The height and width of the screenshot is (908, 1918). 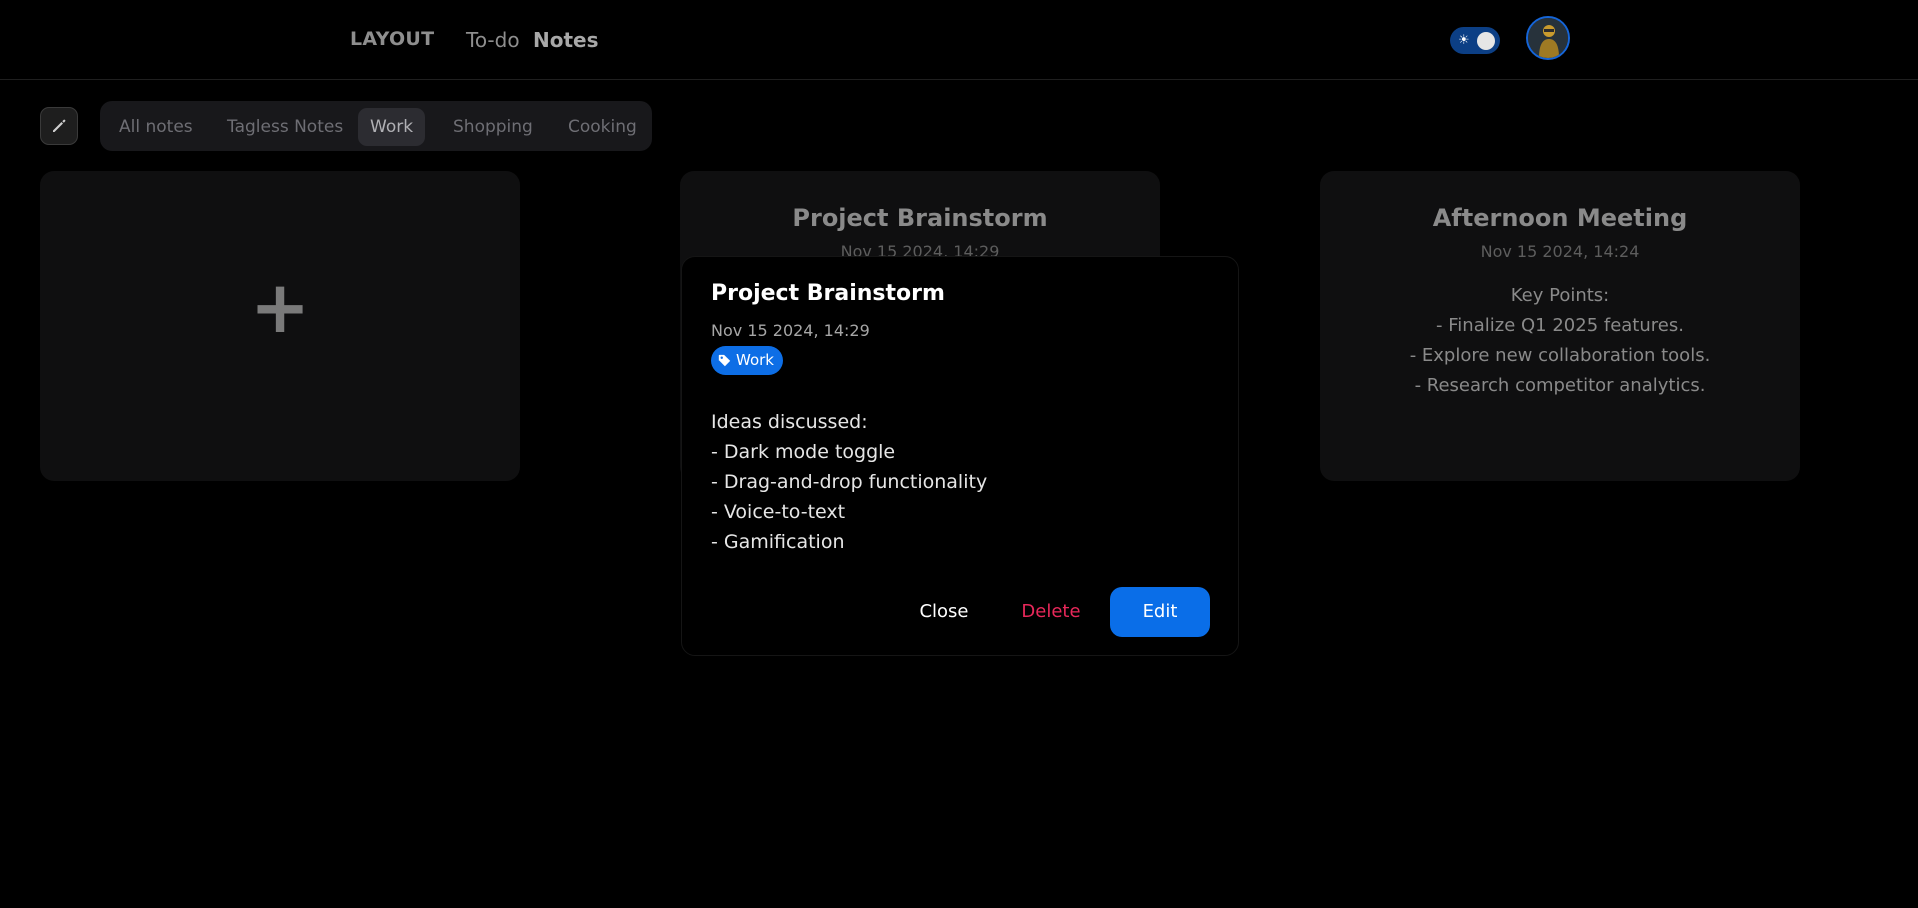 What do you see at coordinates (778, 512) in the screenshot?
I see `modal-line: - Voice-to-text` at bounding box center [778, 512].